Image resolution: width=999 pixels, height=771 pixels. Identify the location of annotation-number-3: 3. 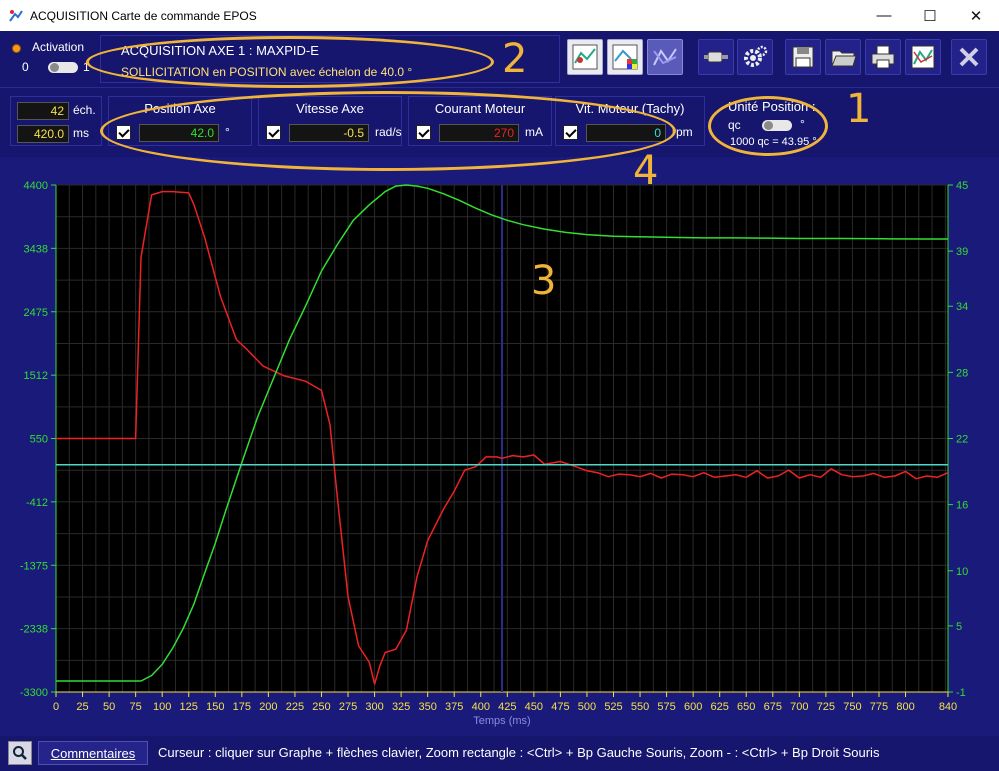
(544, 281).